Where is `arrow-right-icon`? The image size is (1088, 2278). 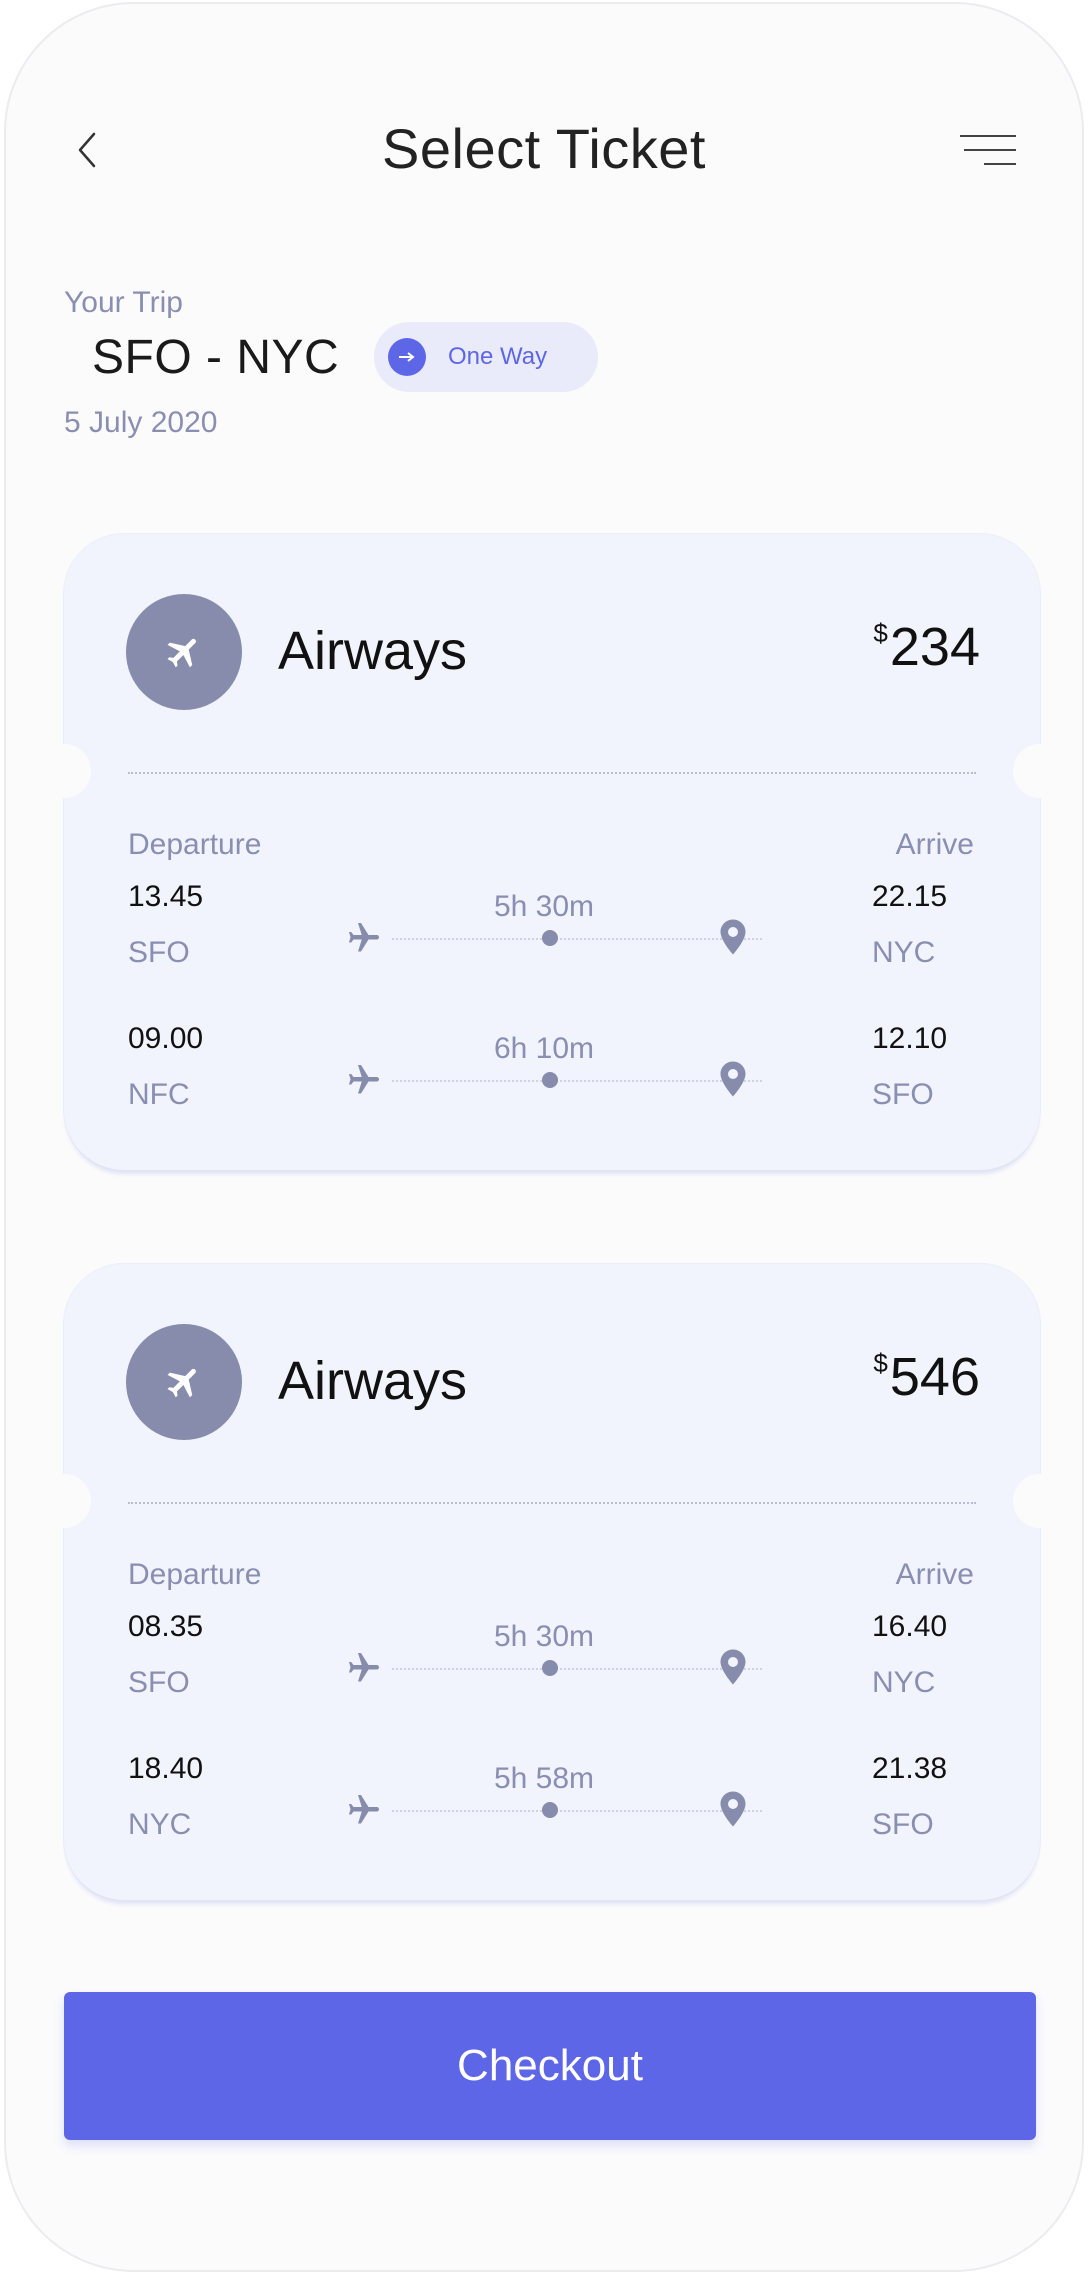
arrow-right-icon is located at coordinates (407, 357).